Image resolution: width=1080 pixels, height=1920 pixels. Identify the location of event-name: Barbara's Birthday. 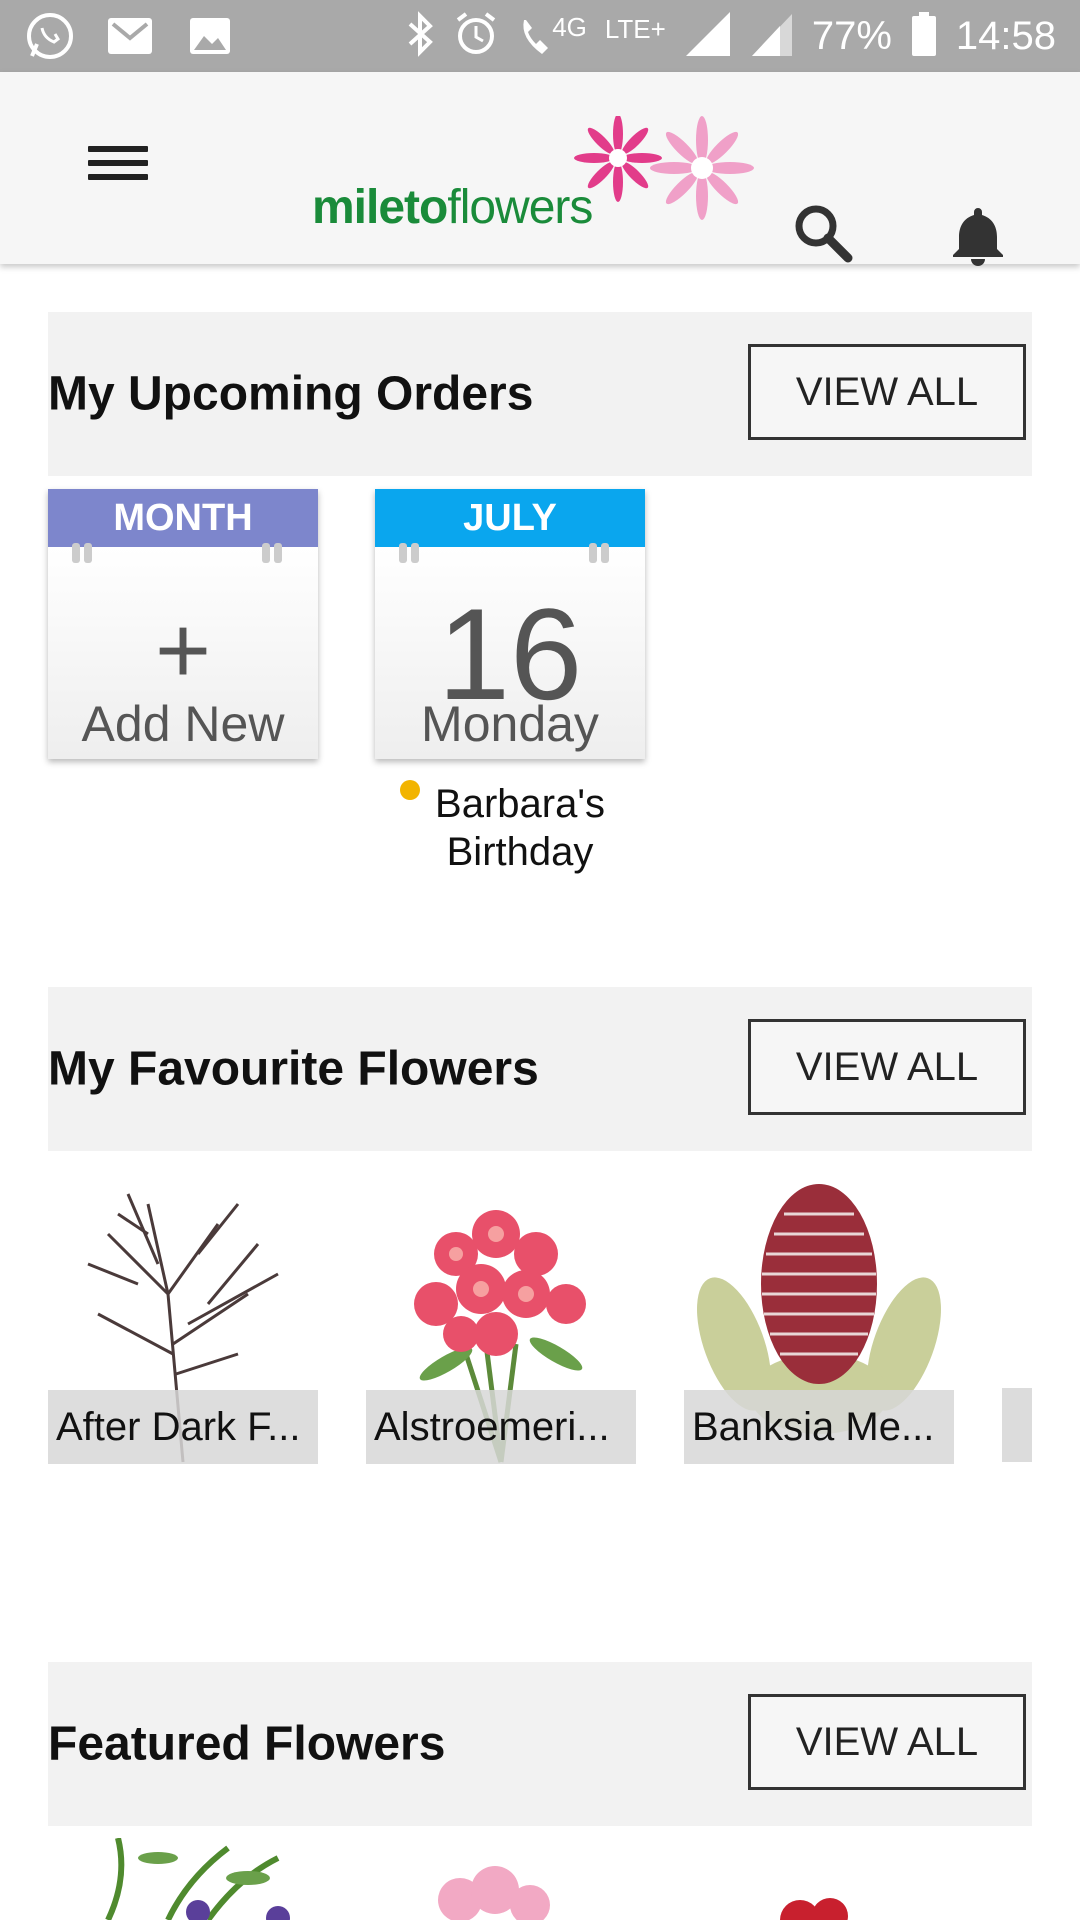
(520, 828).